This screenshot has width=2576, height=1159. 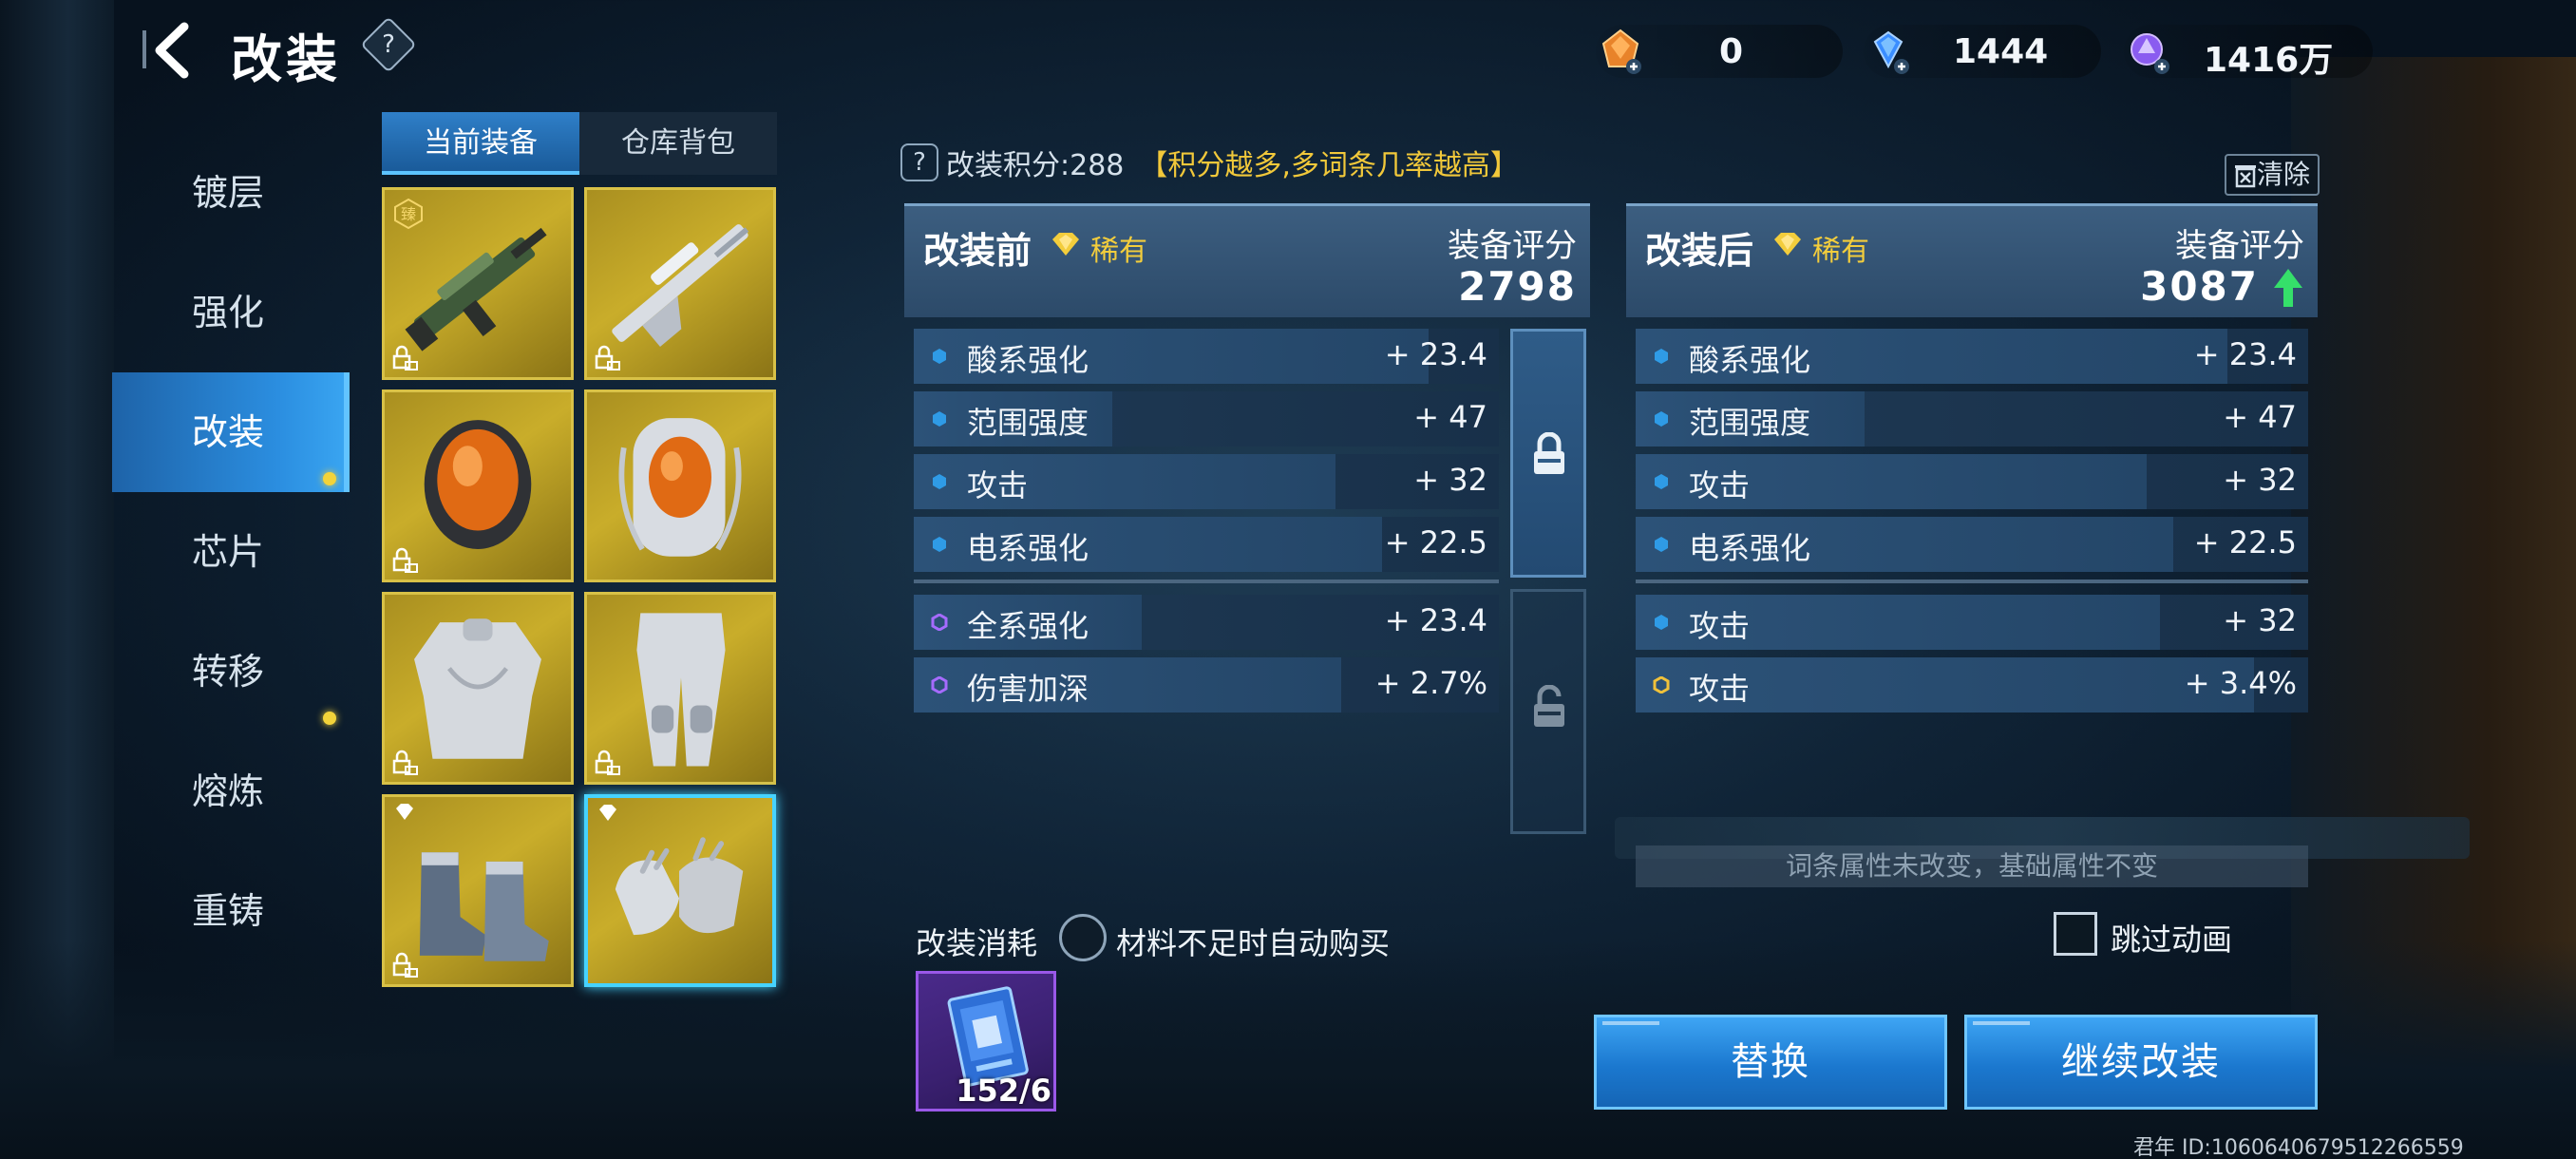 I want to click on attribute-name: 电系强化, so click(x=1750, y=548).